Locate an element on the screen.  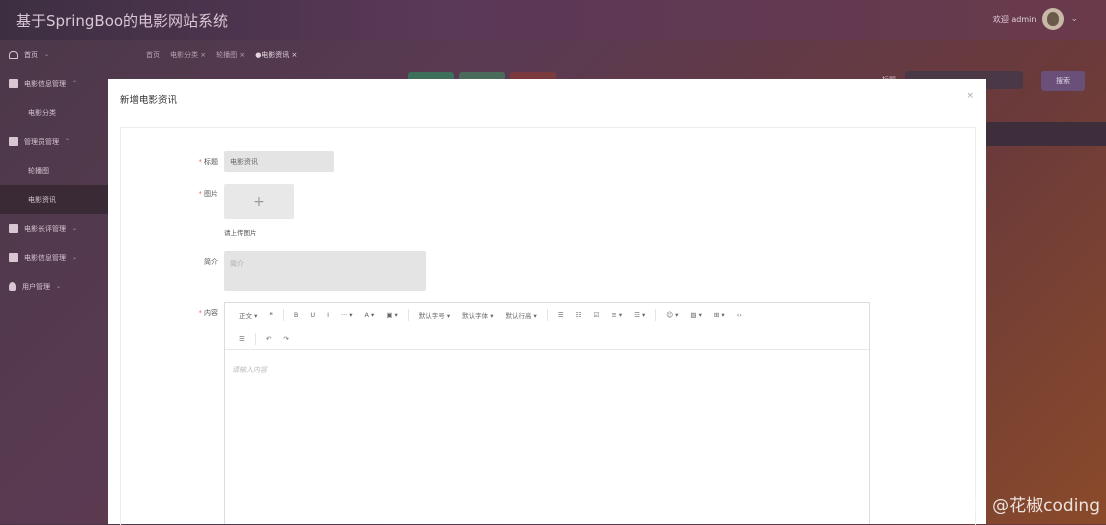
image-label-text: 图片 is located at coordinates (211, 194).